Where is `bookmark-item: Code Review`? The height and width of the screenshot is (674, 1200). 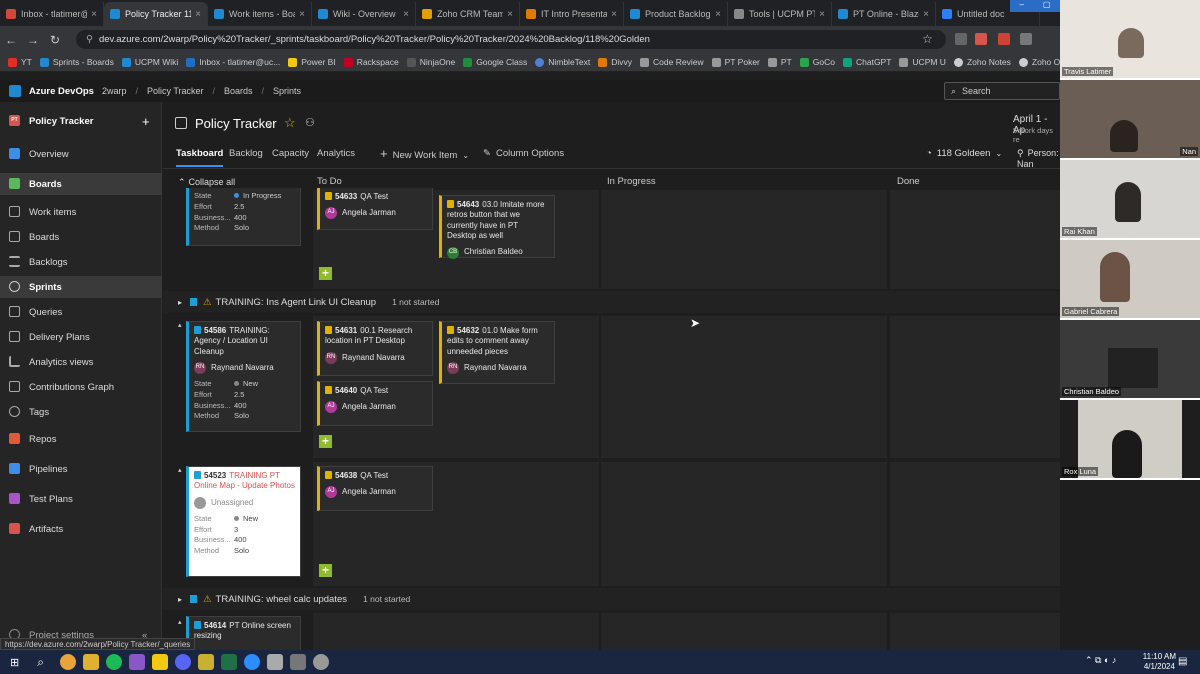
bookmark-item: Code Review is located at coordinates (672, 62).